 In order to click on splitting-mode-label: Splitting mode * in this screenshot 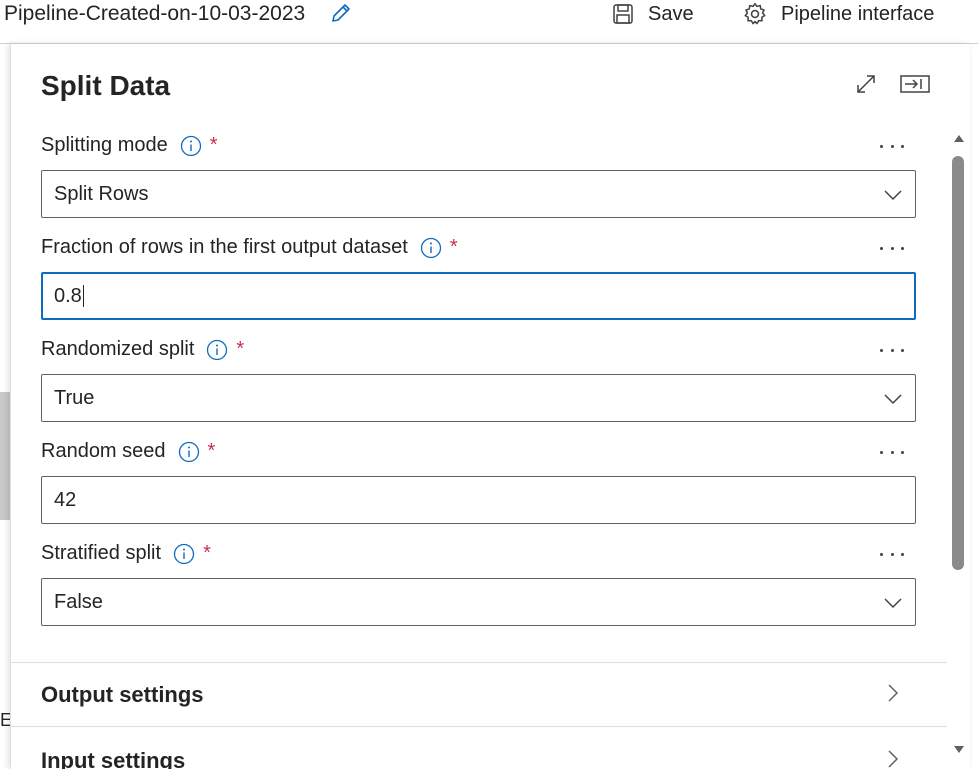, I will do `click(129, 145)`.